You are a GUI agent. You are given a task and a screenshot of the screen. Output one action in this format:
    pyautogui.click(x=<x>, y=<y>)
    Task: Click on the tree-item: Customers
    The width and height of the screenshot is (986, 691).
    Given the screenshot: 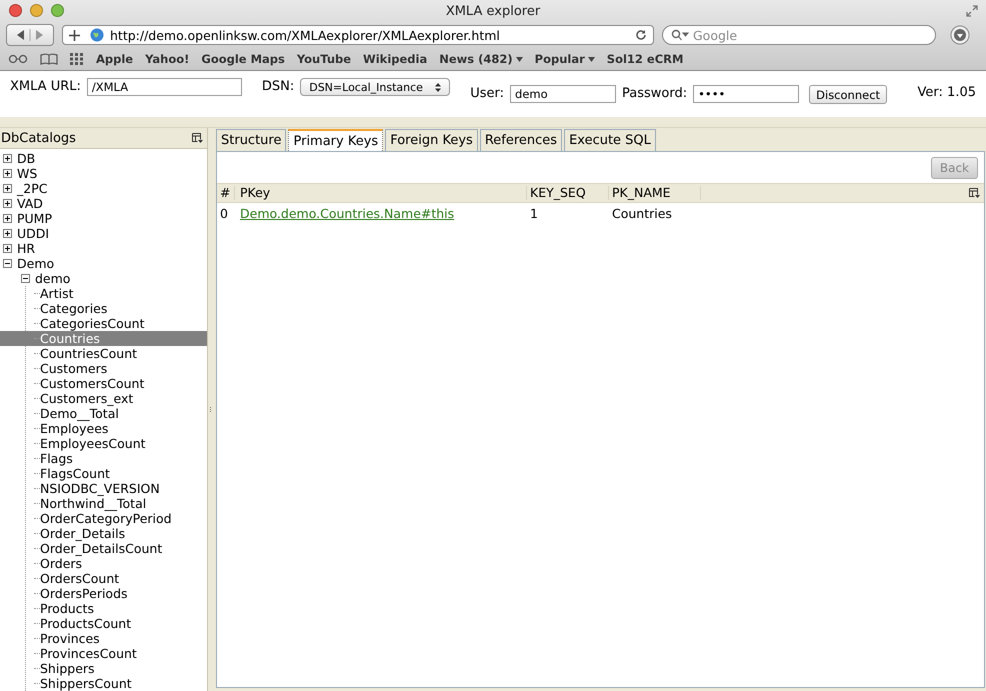 What is the action you would take?
    pyautogui.click(x=103, y=368)
    